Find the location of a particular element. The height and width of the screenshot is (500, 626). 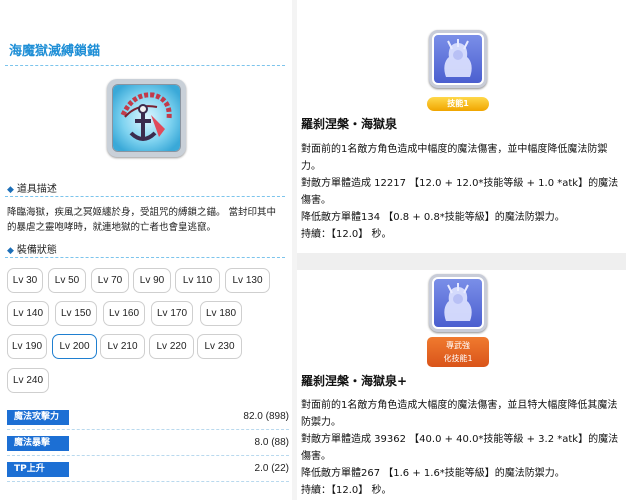

stat-value: 82.0 (898) is located at coordinates (266, 416).